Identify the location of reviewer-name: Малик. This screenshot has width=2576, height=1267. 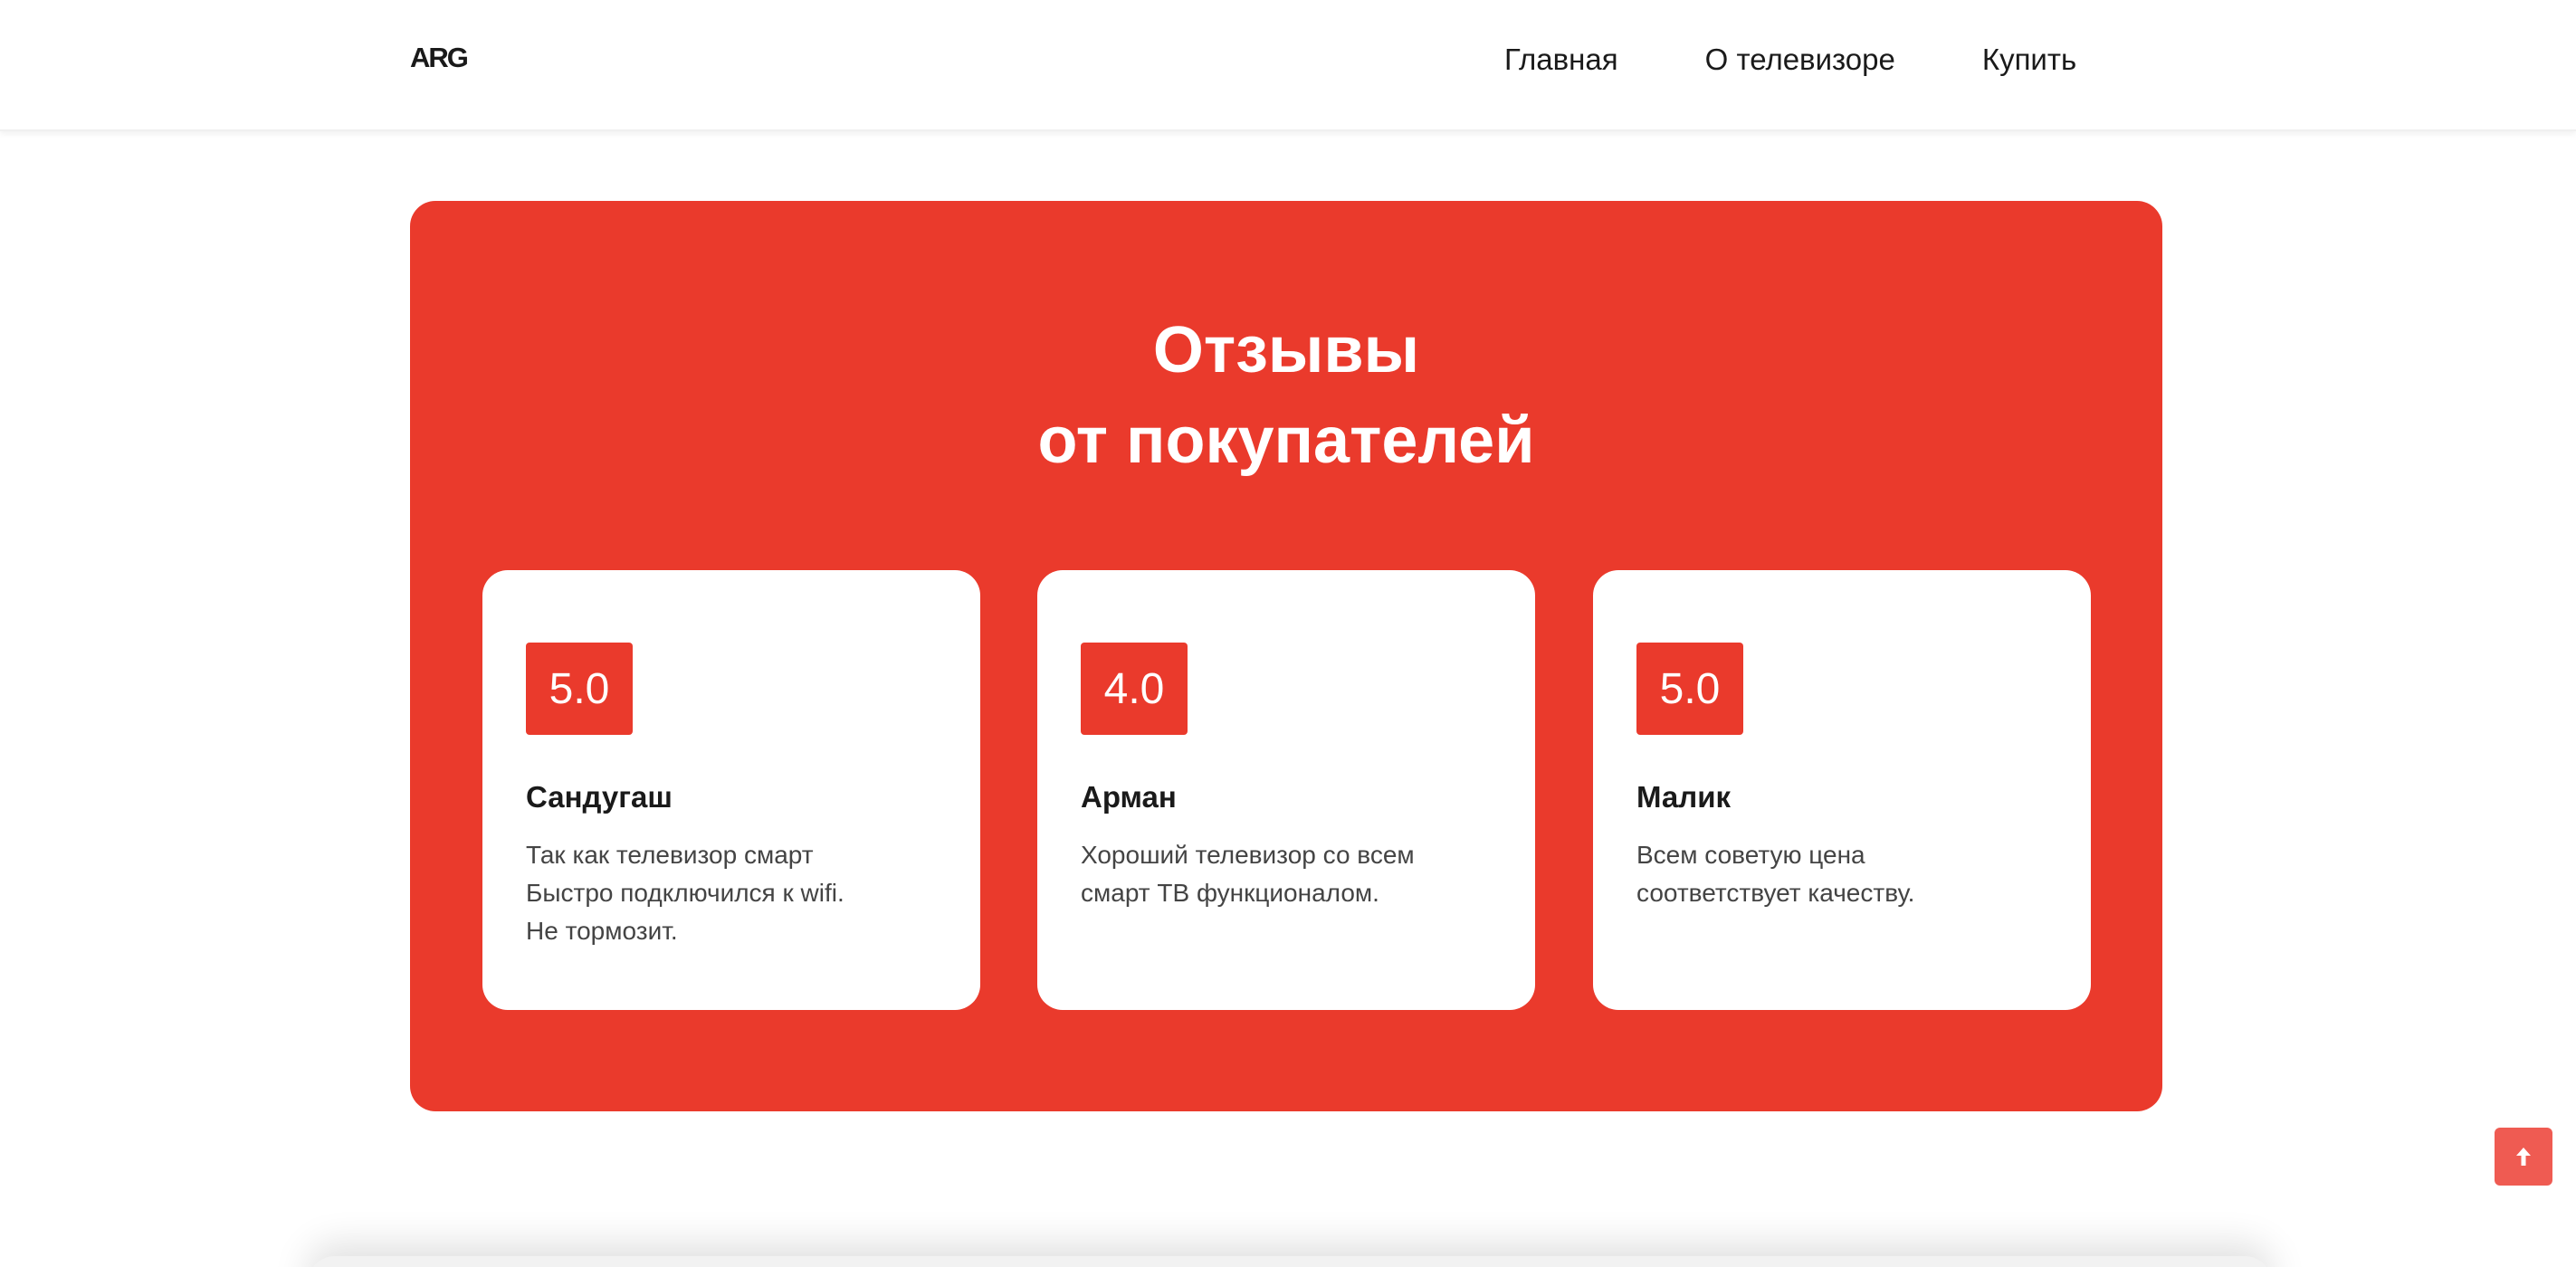
(1684, 797).